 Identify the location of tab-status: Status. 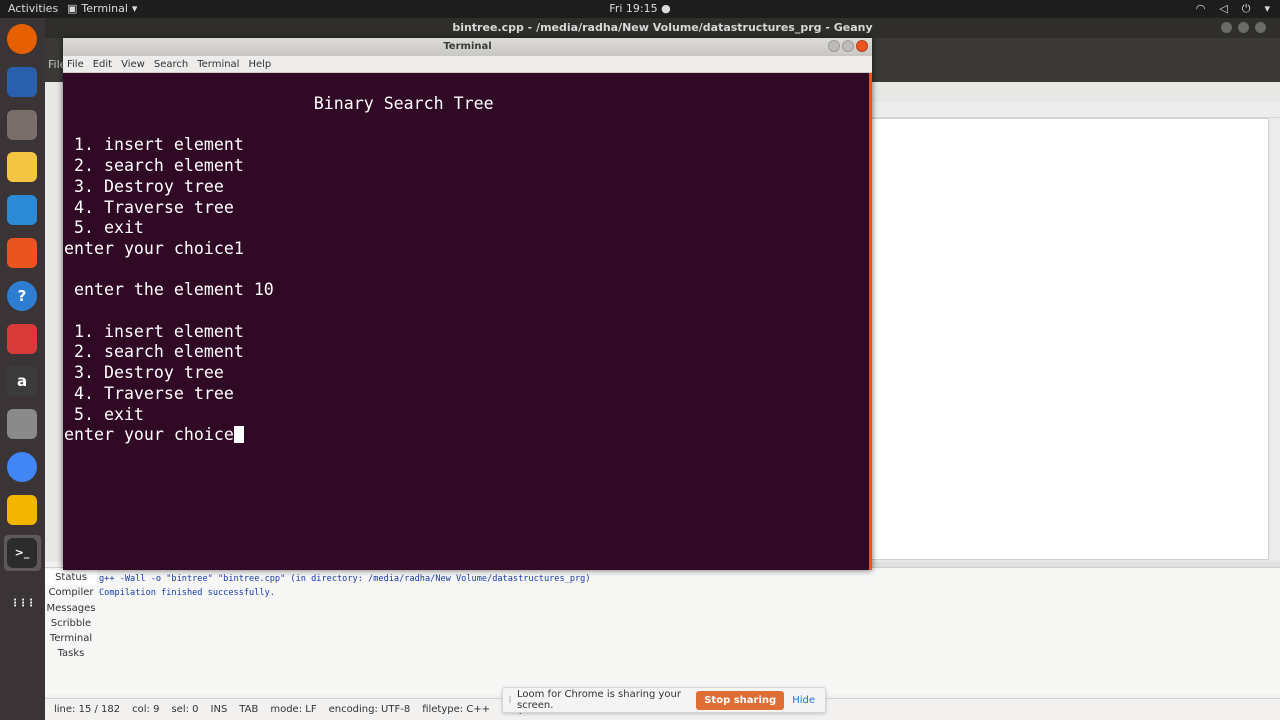
(71, 578).